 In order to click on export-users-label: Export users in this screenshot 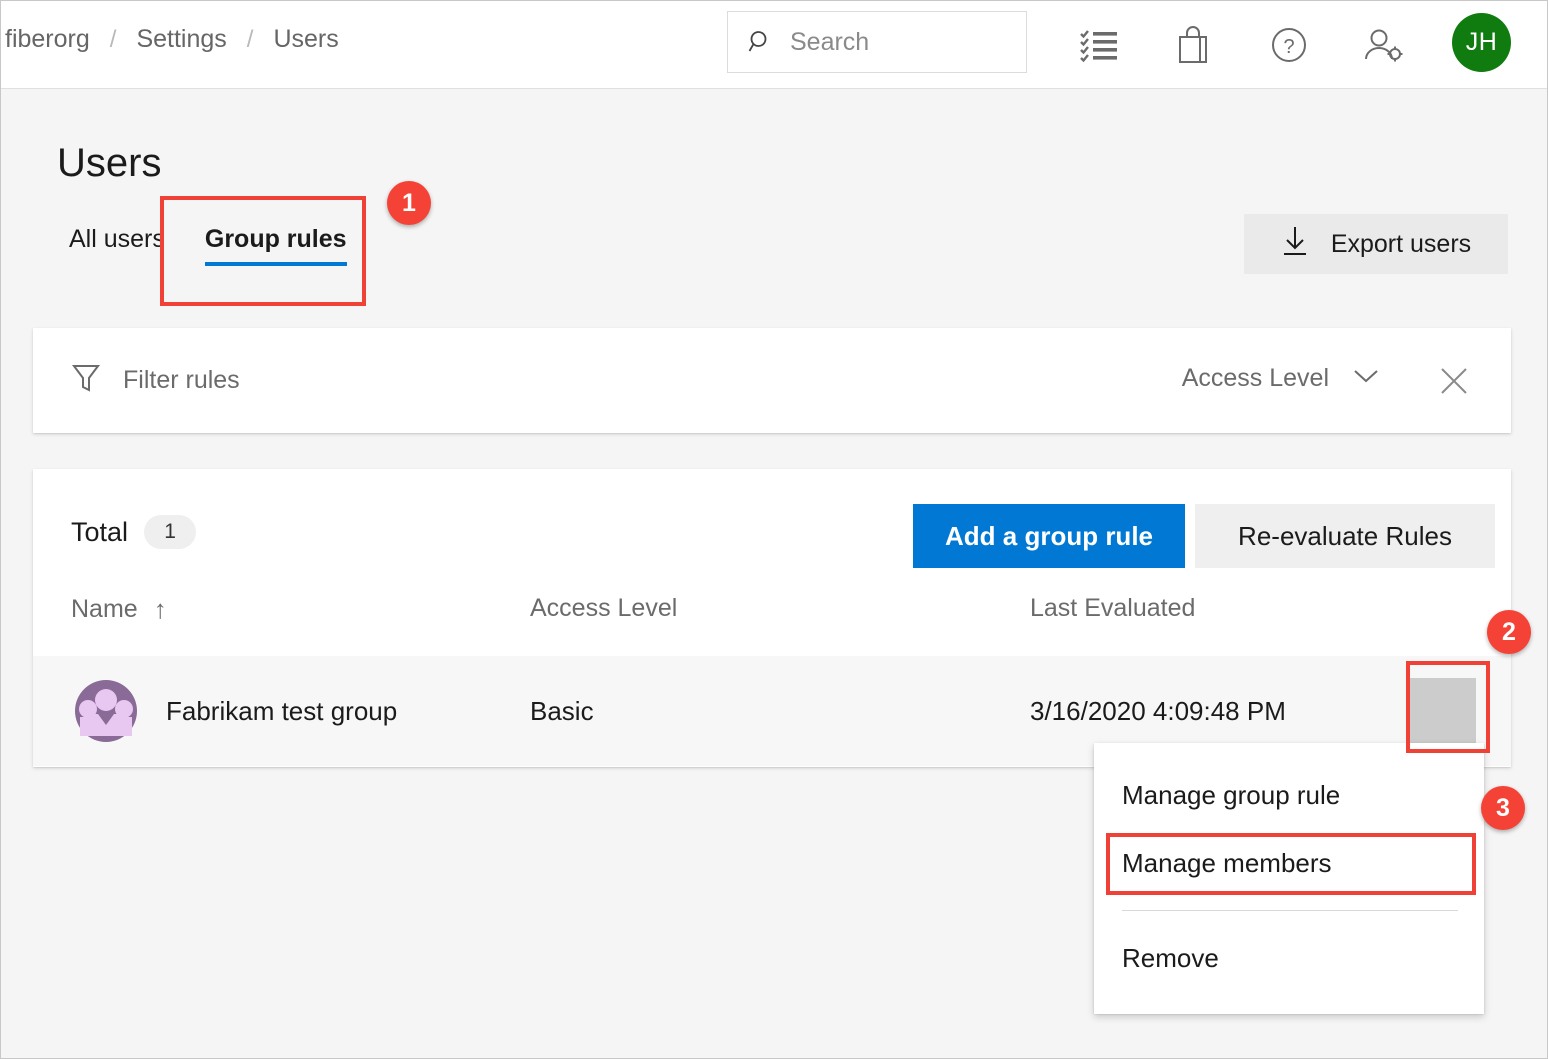, I will do `click(1401, 243)`.